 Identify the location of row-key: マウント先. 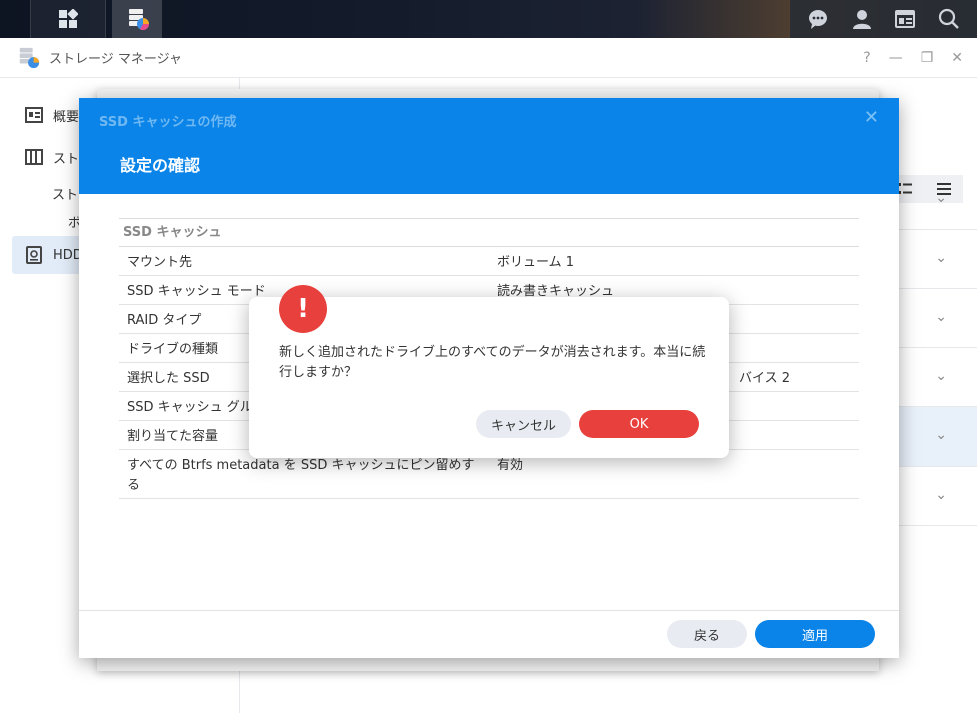
(160, 262).